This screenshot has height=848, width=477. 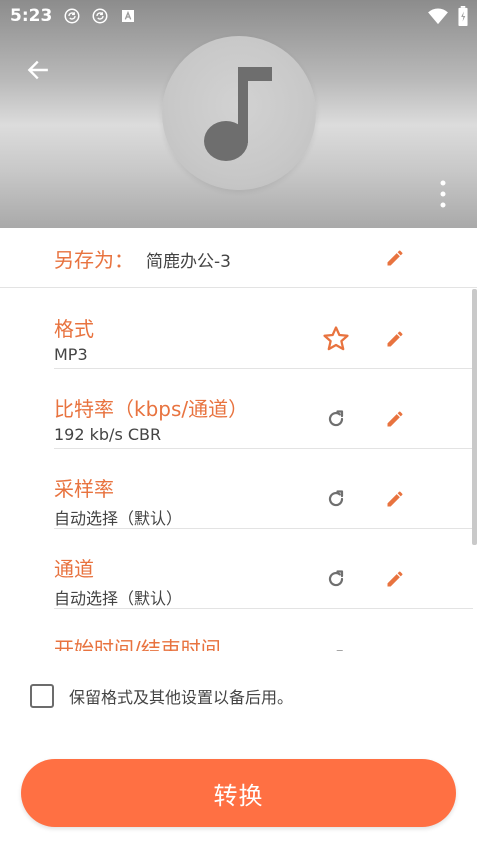 What do you see at coordinates (238, 16) in the screenshot?
I see `status-bar: 5:23` at bounding box center [238, 16].